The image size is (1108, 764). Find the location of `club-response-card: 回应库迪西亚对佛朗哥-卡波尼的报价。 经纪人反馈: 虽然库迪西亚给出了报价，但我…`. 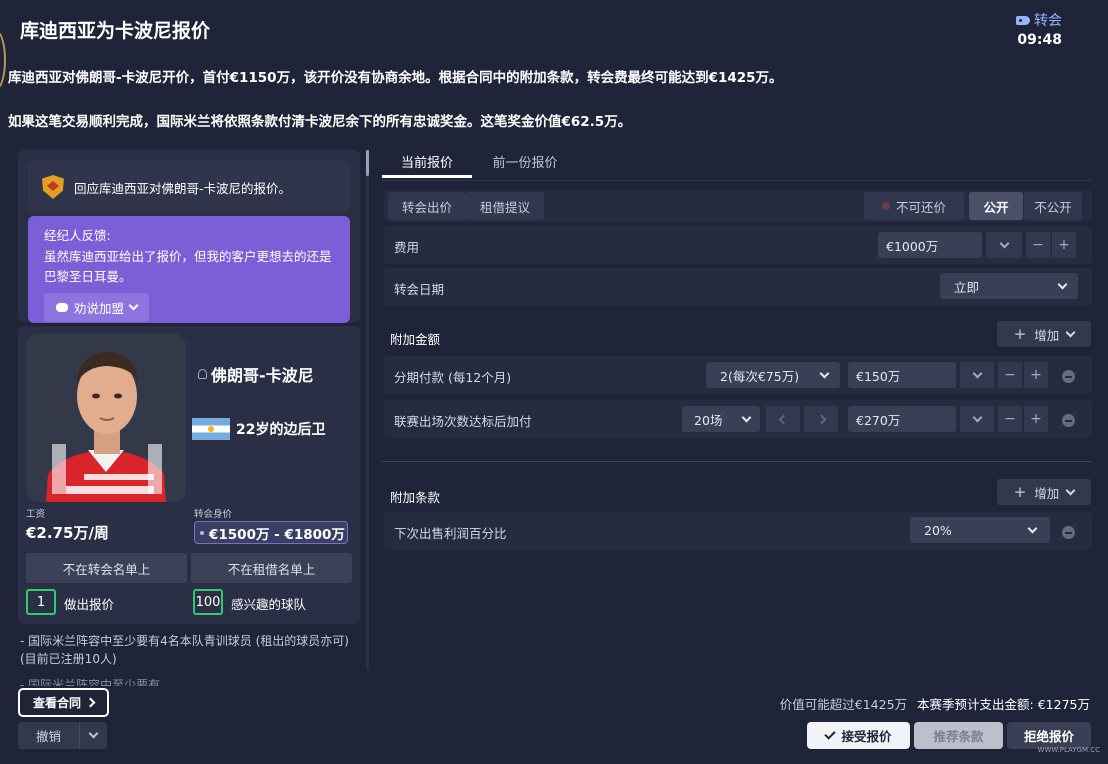

club-response-card: 回应库迪西亚对佛朗哥-卡波尼的报价。 经纪人反馈: 虽然库迪西亚给出了报价，但我… is located at coordinates (189, 236).